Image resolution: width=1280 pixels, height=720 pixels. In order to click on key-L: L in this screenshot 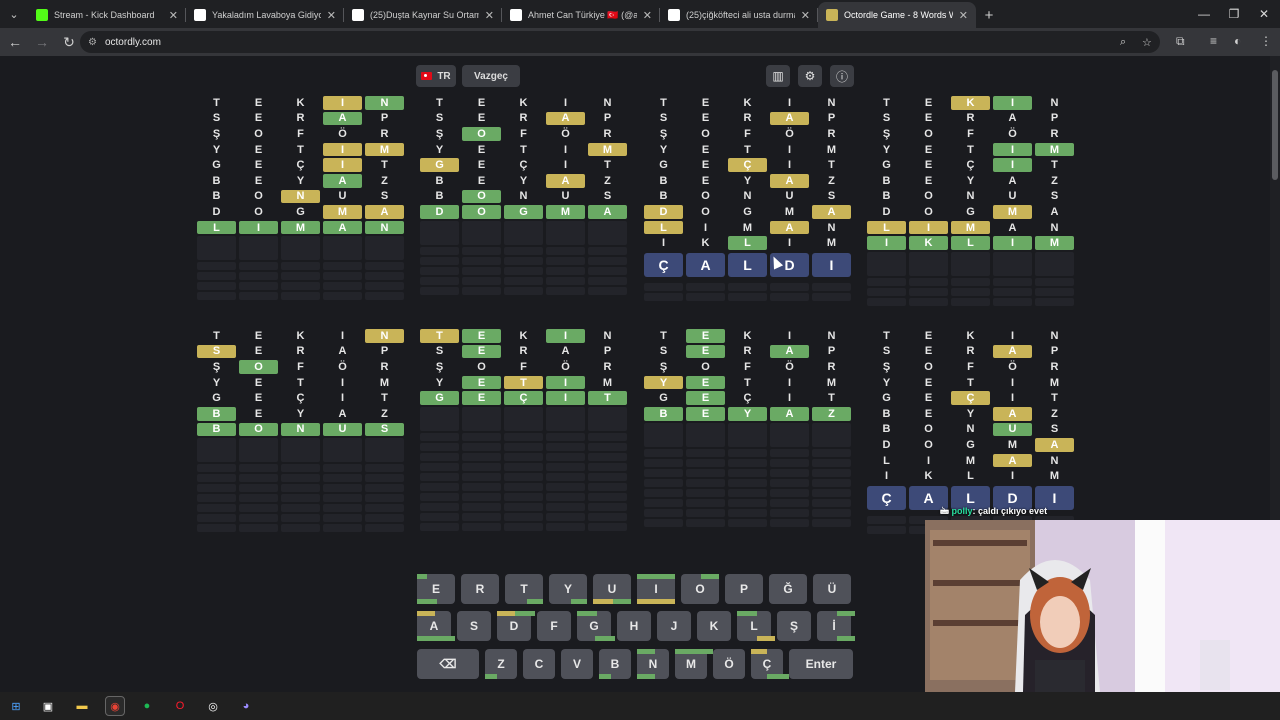, I will do `click(756, 626)`.